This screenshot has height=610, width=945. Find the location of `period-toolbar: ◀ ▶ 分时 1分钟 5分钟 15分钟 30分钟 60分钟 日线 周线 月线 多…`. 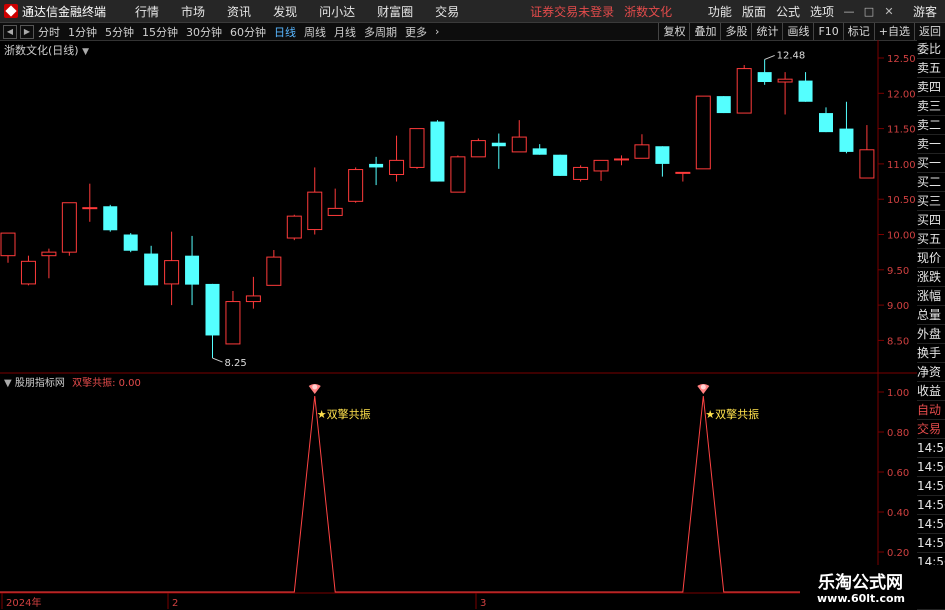

period-toolbar: ◀ ▶ 分时 1分钟 5分钟 15分钟 30分钟 60分钟 日线 周线 月线 多… is located at coordinates (472, 32).